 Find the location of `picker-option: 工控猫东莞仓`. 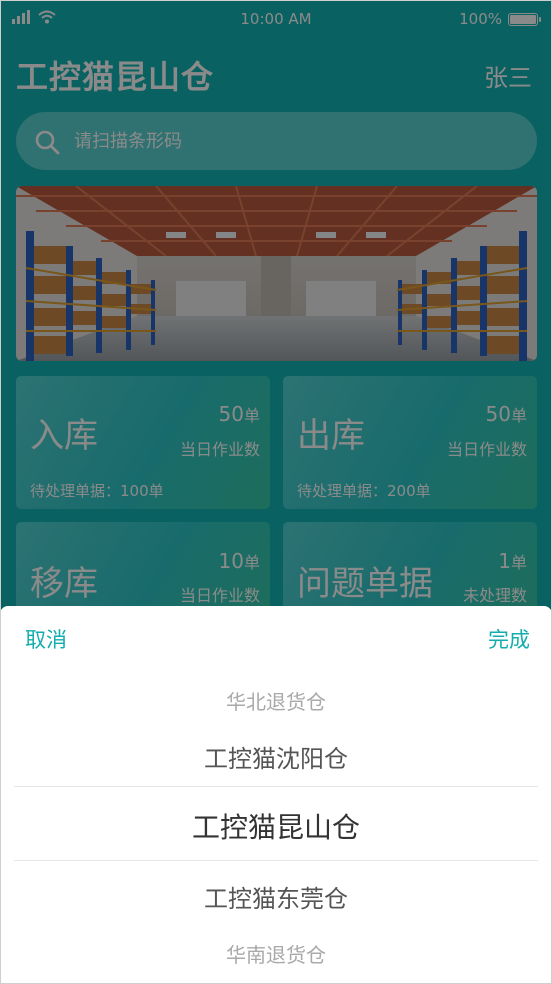

picker-option: 工控猫东莞仓 is located at coordinates (276, 896).